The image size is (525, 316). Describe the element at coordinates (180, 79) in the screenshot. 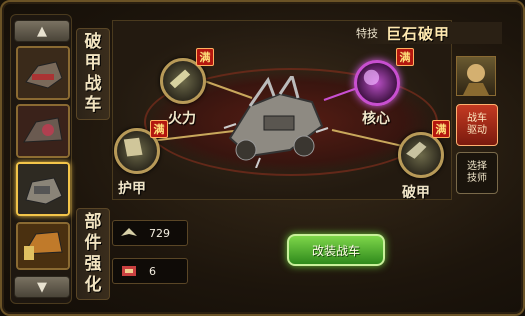

I see `cannon-icon` at that location.